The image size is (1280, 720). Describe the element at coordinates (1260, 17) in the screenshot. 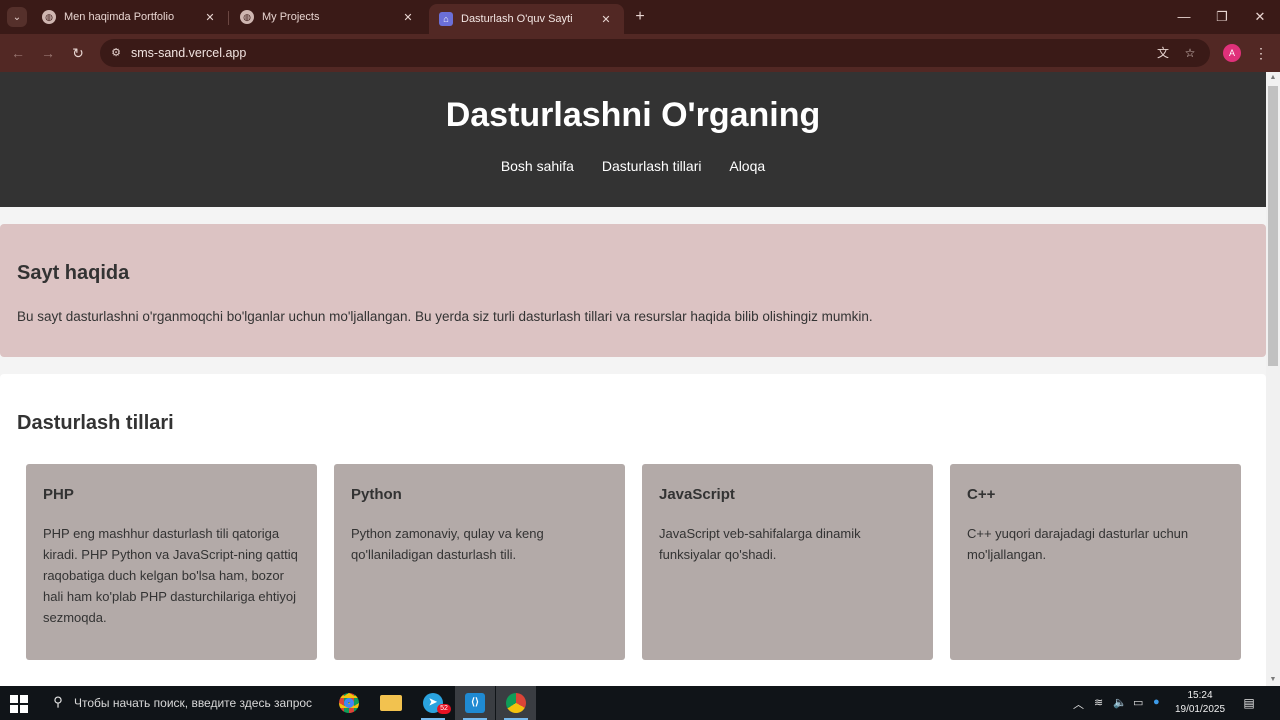

I see `window-close-button: ✕` at that location.